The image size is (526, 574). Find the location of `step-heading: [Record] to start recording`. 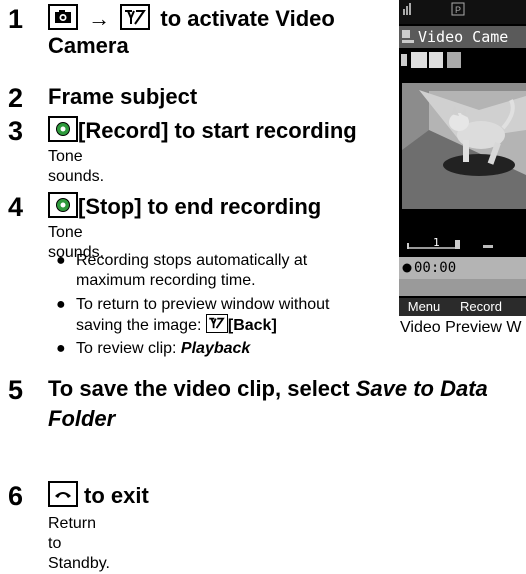

step-heading: [Record] to start recording is located at coordinates (202, 130).